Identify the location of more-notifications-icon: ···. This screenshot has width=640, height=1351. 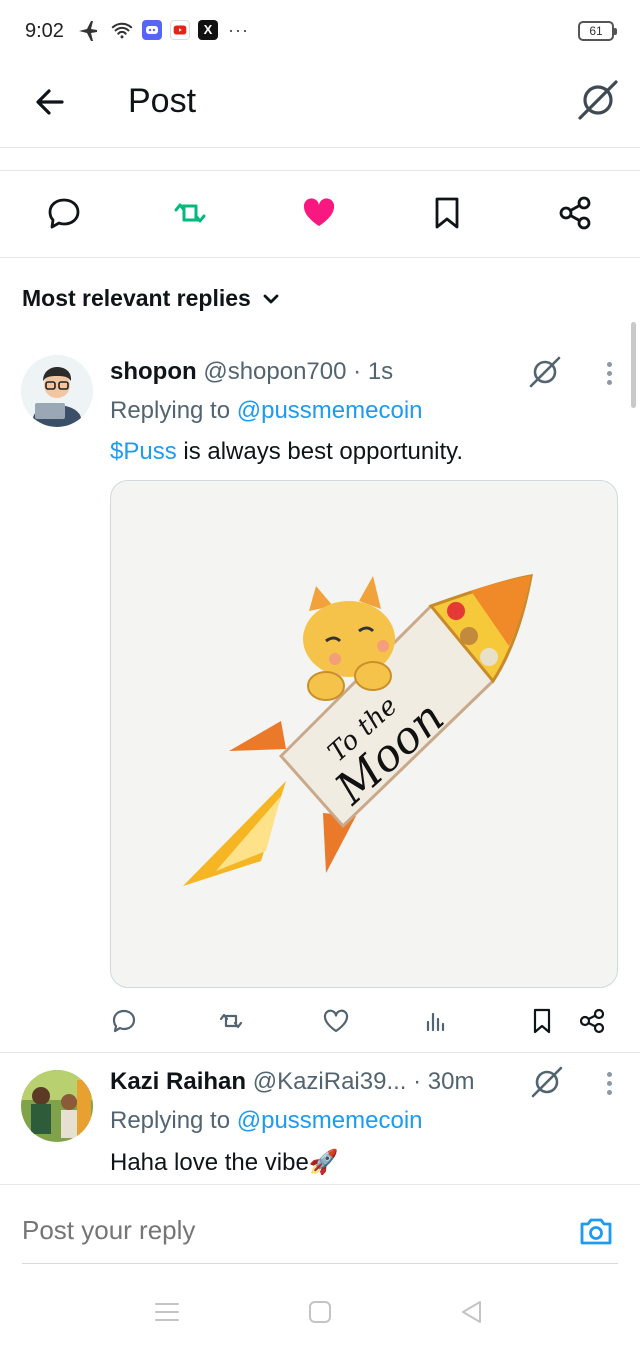
(238, 29).